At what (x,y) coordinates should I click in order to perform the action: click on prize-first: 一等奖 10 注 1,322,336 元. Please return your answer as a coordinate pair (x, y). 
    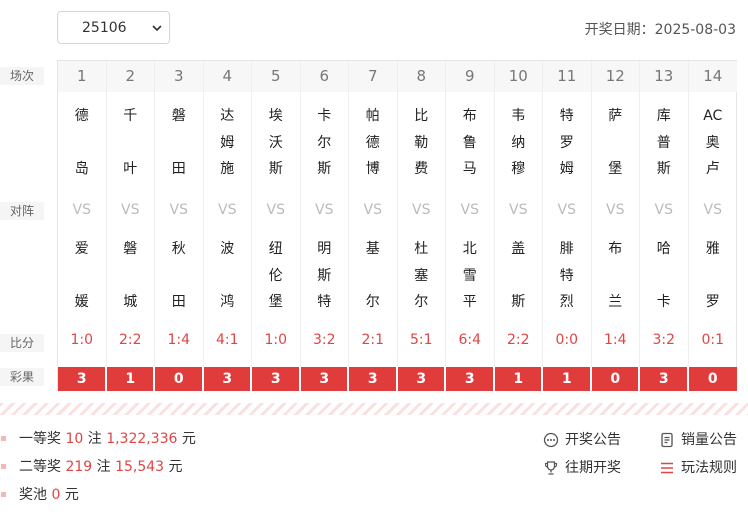
    Looking at the image, I should click on (130, 439).